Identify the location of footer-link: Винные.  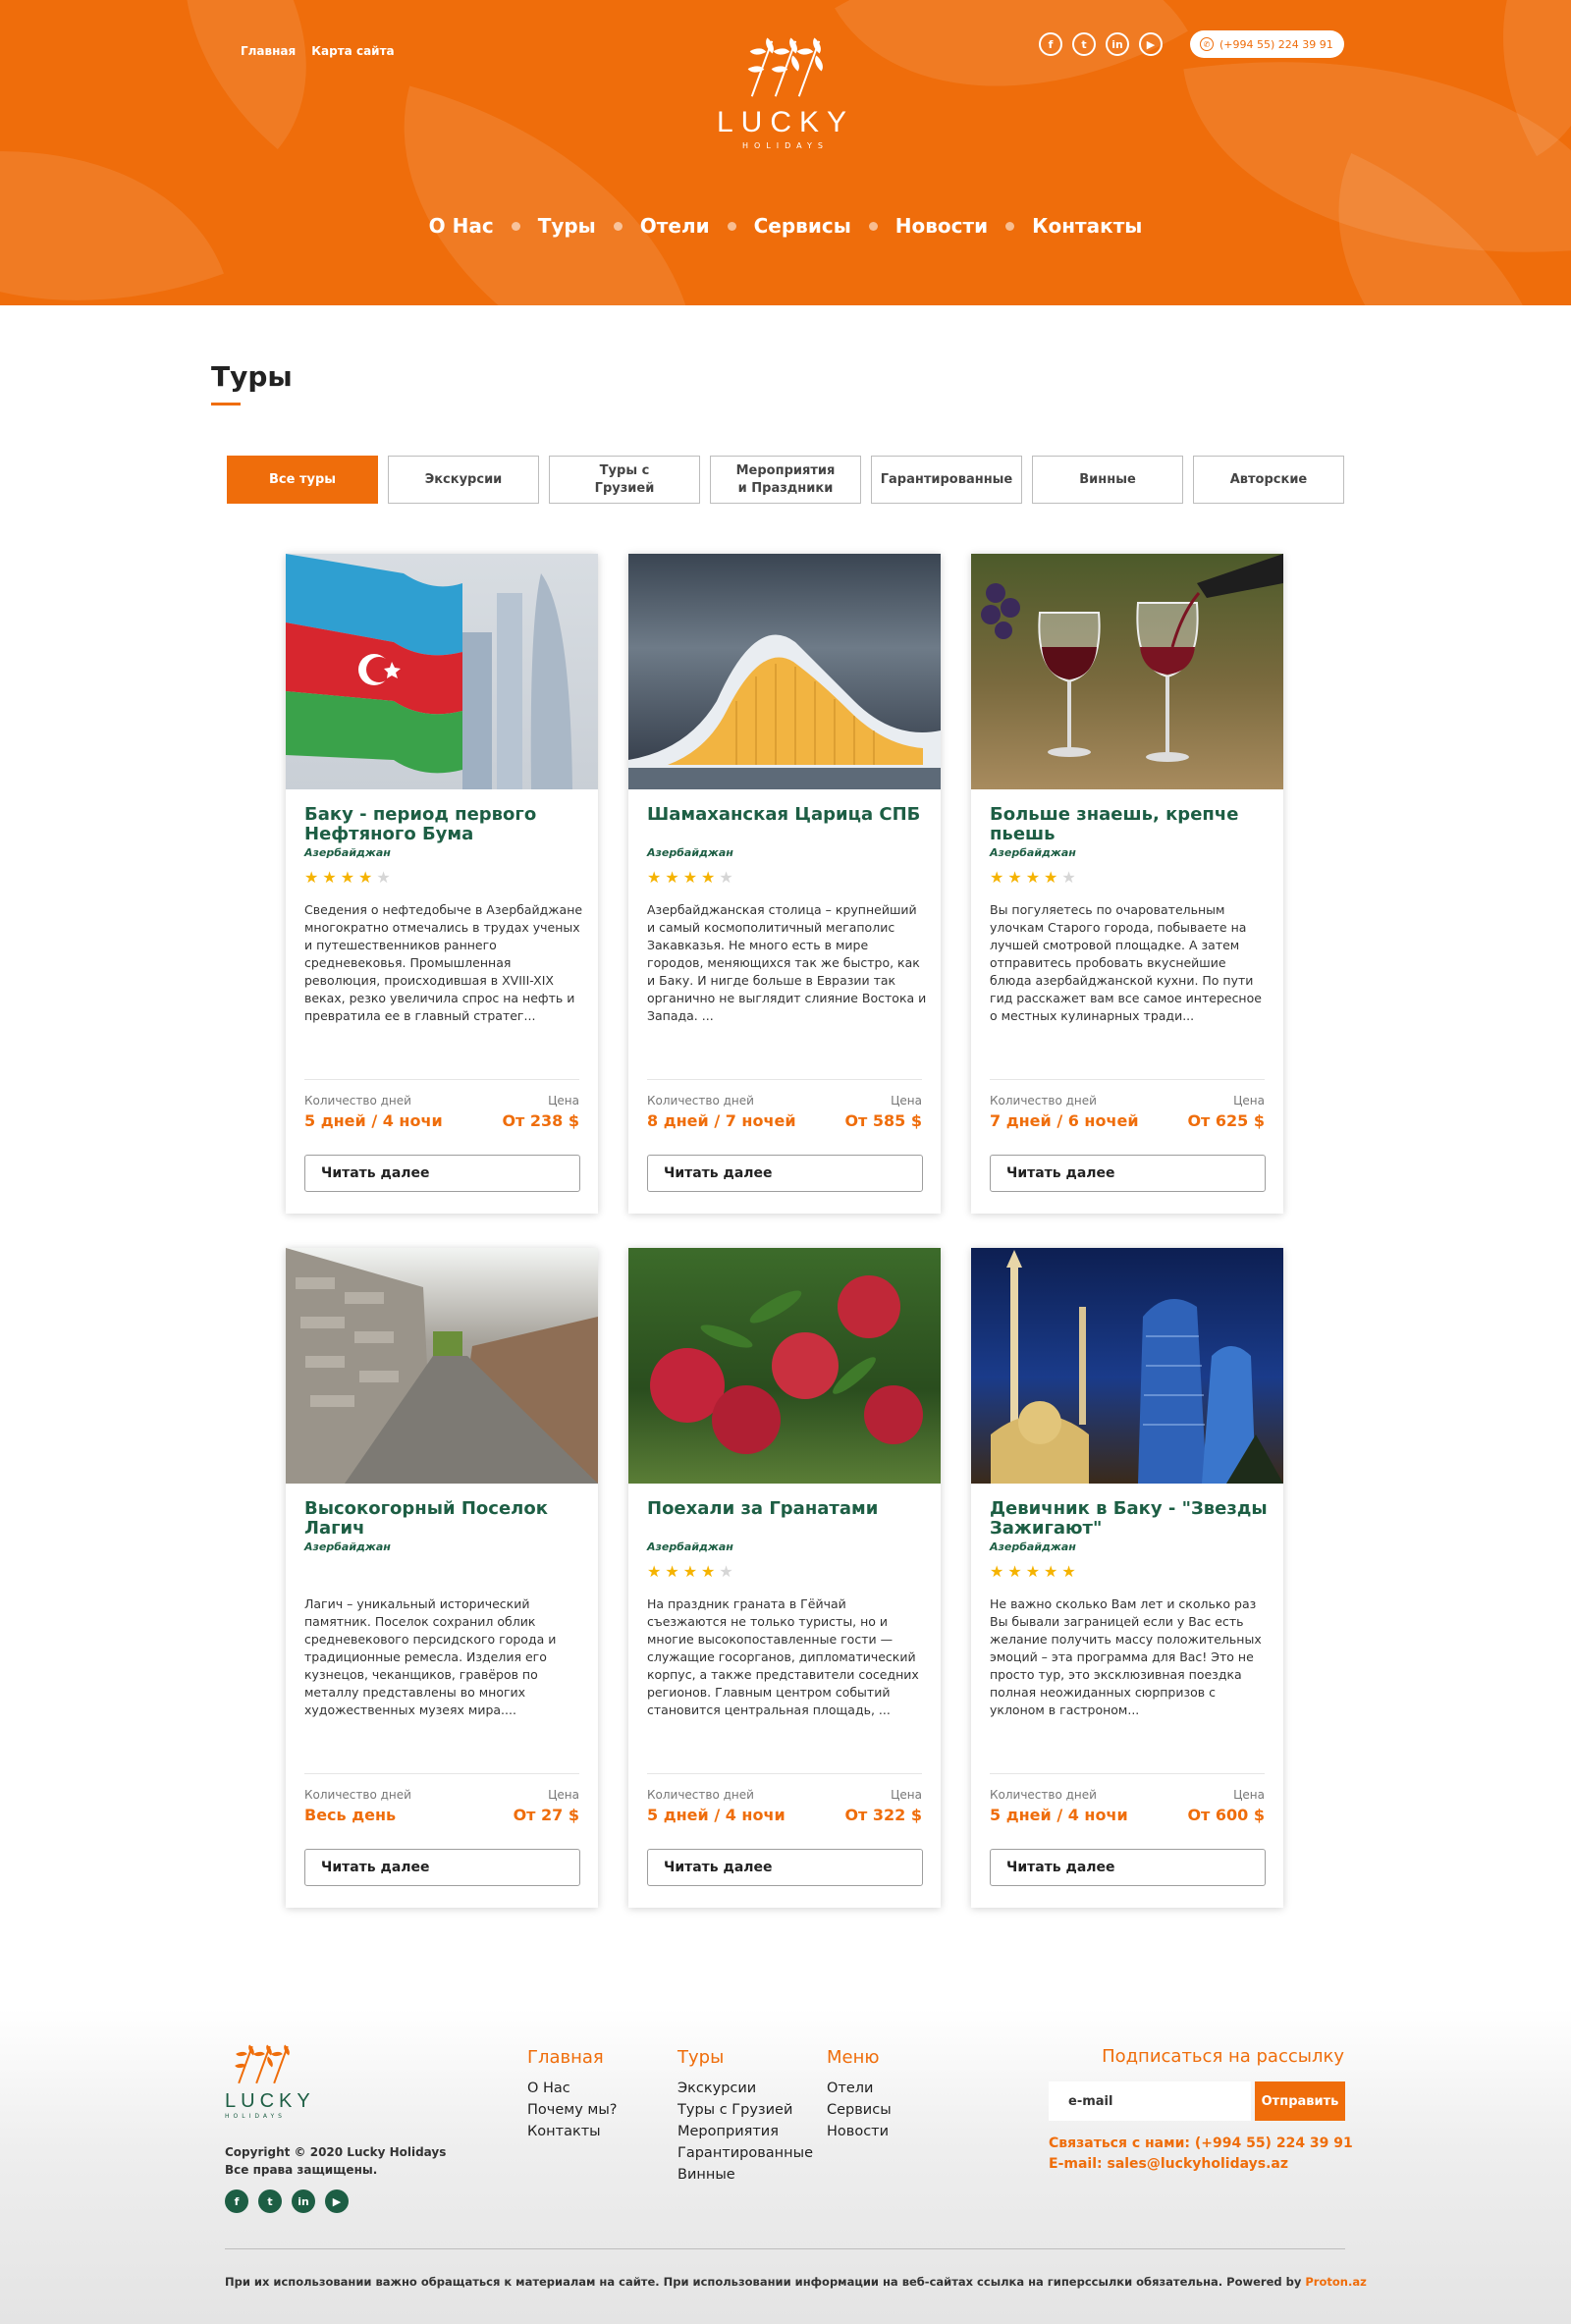
(745, 2175).